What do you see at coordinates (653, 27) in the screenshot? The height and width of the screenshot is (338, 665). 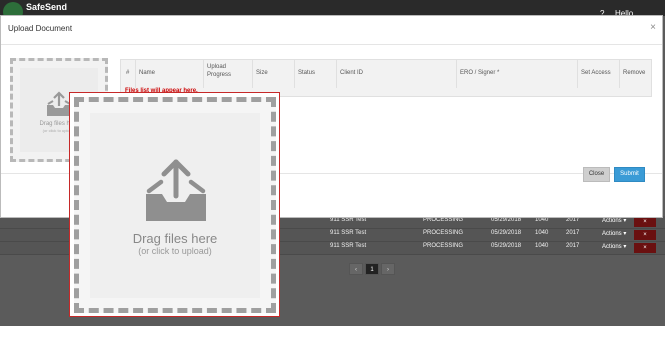 I see `close-icon: ×` at bounding box center [653, 27].